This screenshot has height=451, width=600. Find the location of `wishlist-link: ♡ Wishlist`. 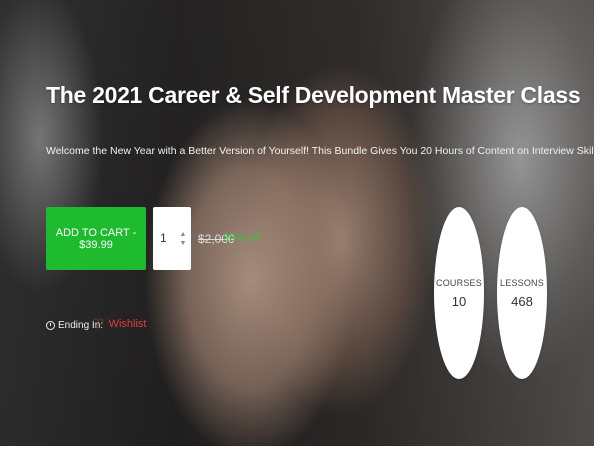

wishlist-link: ♡ Wishlist is located at coordinates (119, 324).